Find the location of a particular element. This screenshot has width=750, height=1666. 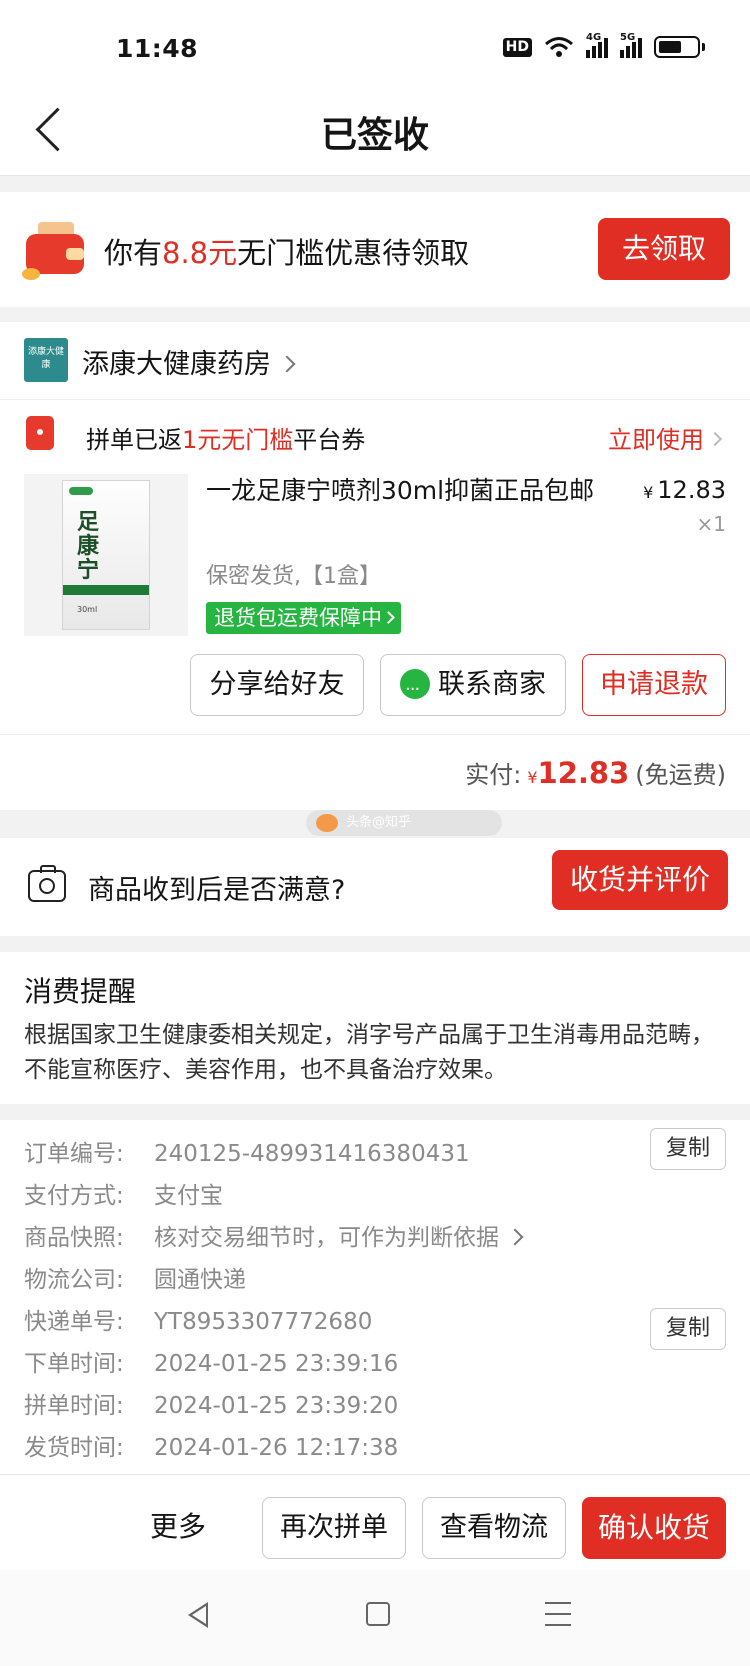

rebate-row: 拼单已返1元无门槛平台券 立即使用 is located at coordinates (375, 434).